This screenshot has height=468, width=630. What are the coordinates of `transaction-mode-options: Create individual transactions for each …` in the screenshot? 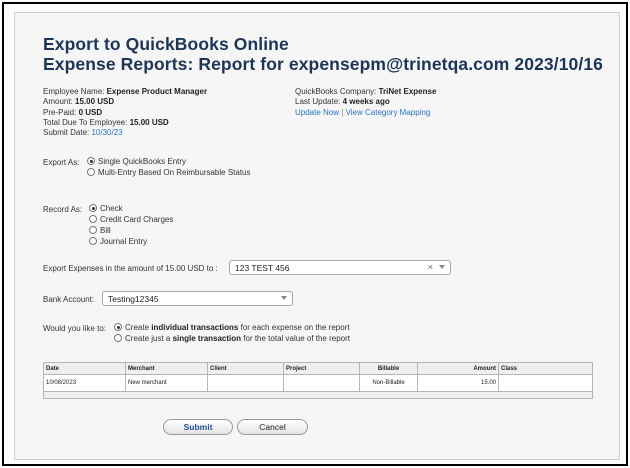 It's located at (232, 333).